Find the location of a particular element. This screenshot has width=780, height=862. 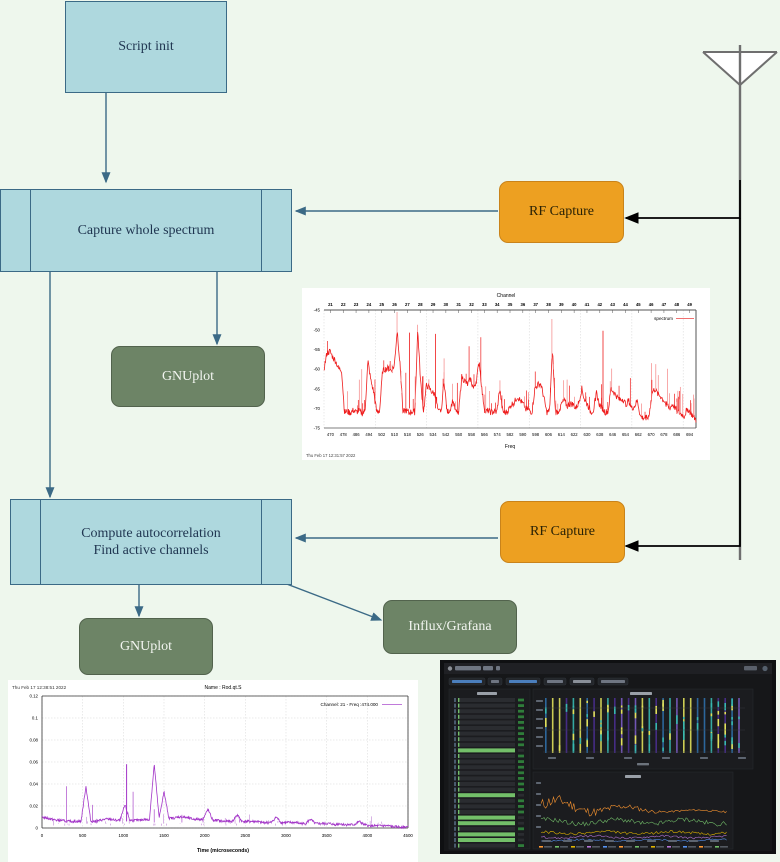

svg-text: 38 is located at coordinates (548, 304).